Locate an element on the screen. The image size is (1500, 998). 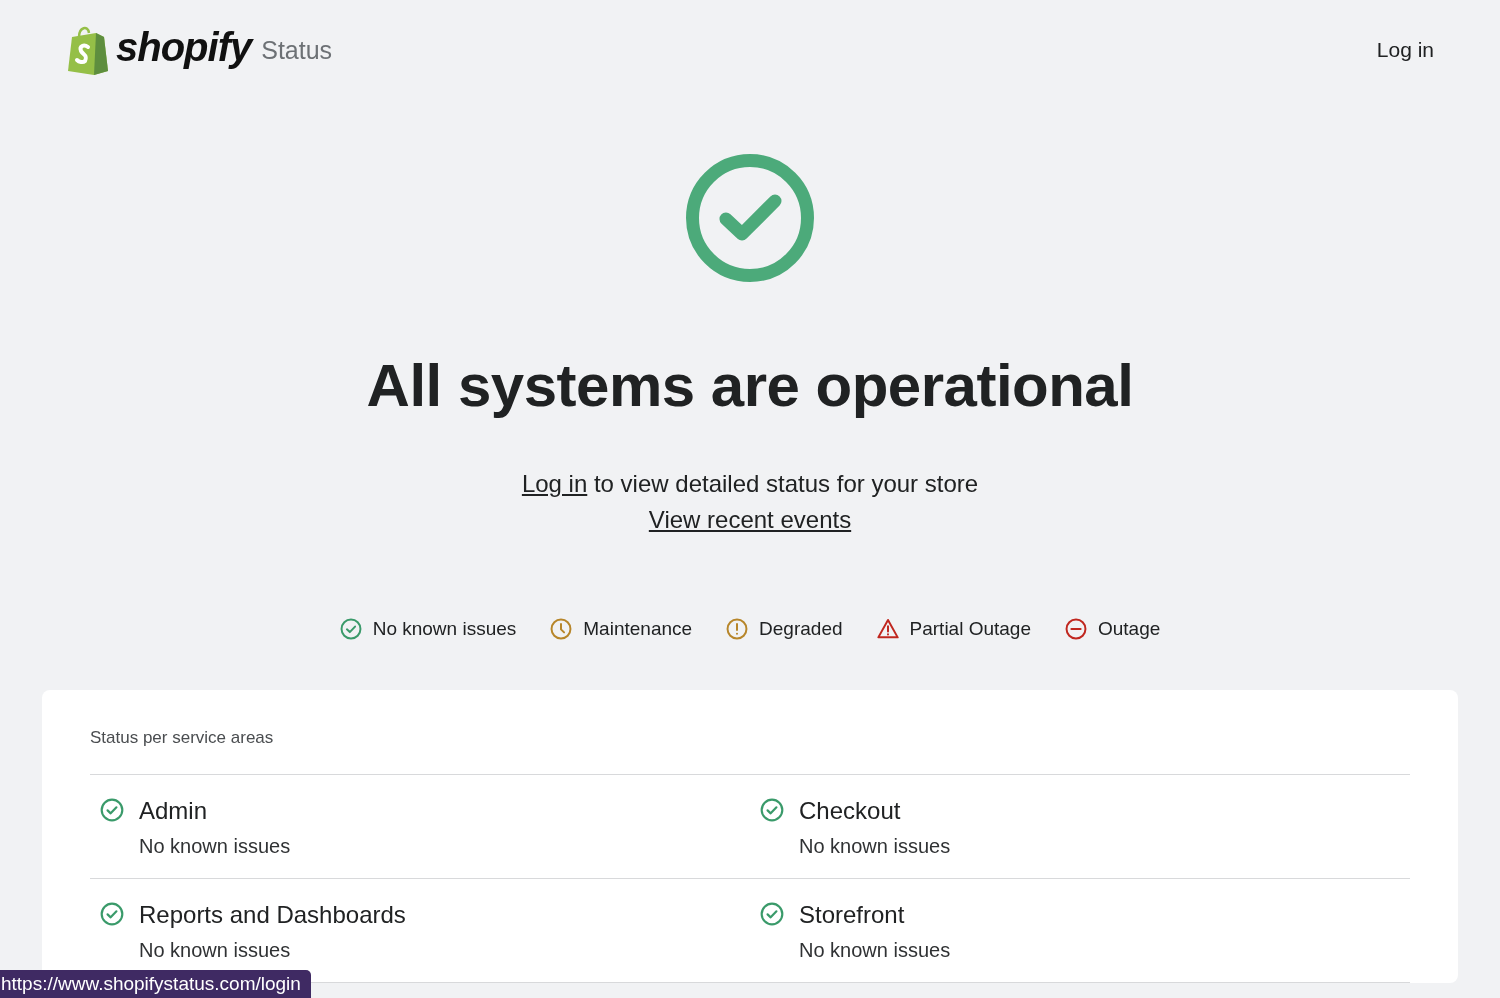
service-name: Reports and Dashboards is located at coordinates (272, 915).